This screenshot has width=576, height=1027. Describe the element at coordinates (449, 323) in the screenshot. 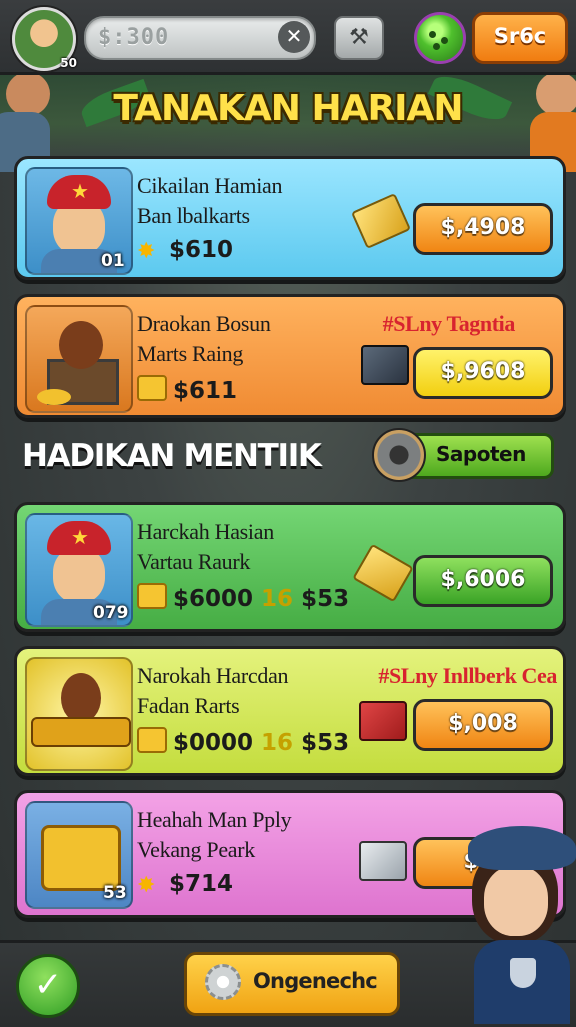

I see `promo-text: #SLny Tagntia` at that location.